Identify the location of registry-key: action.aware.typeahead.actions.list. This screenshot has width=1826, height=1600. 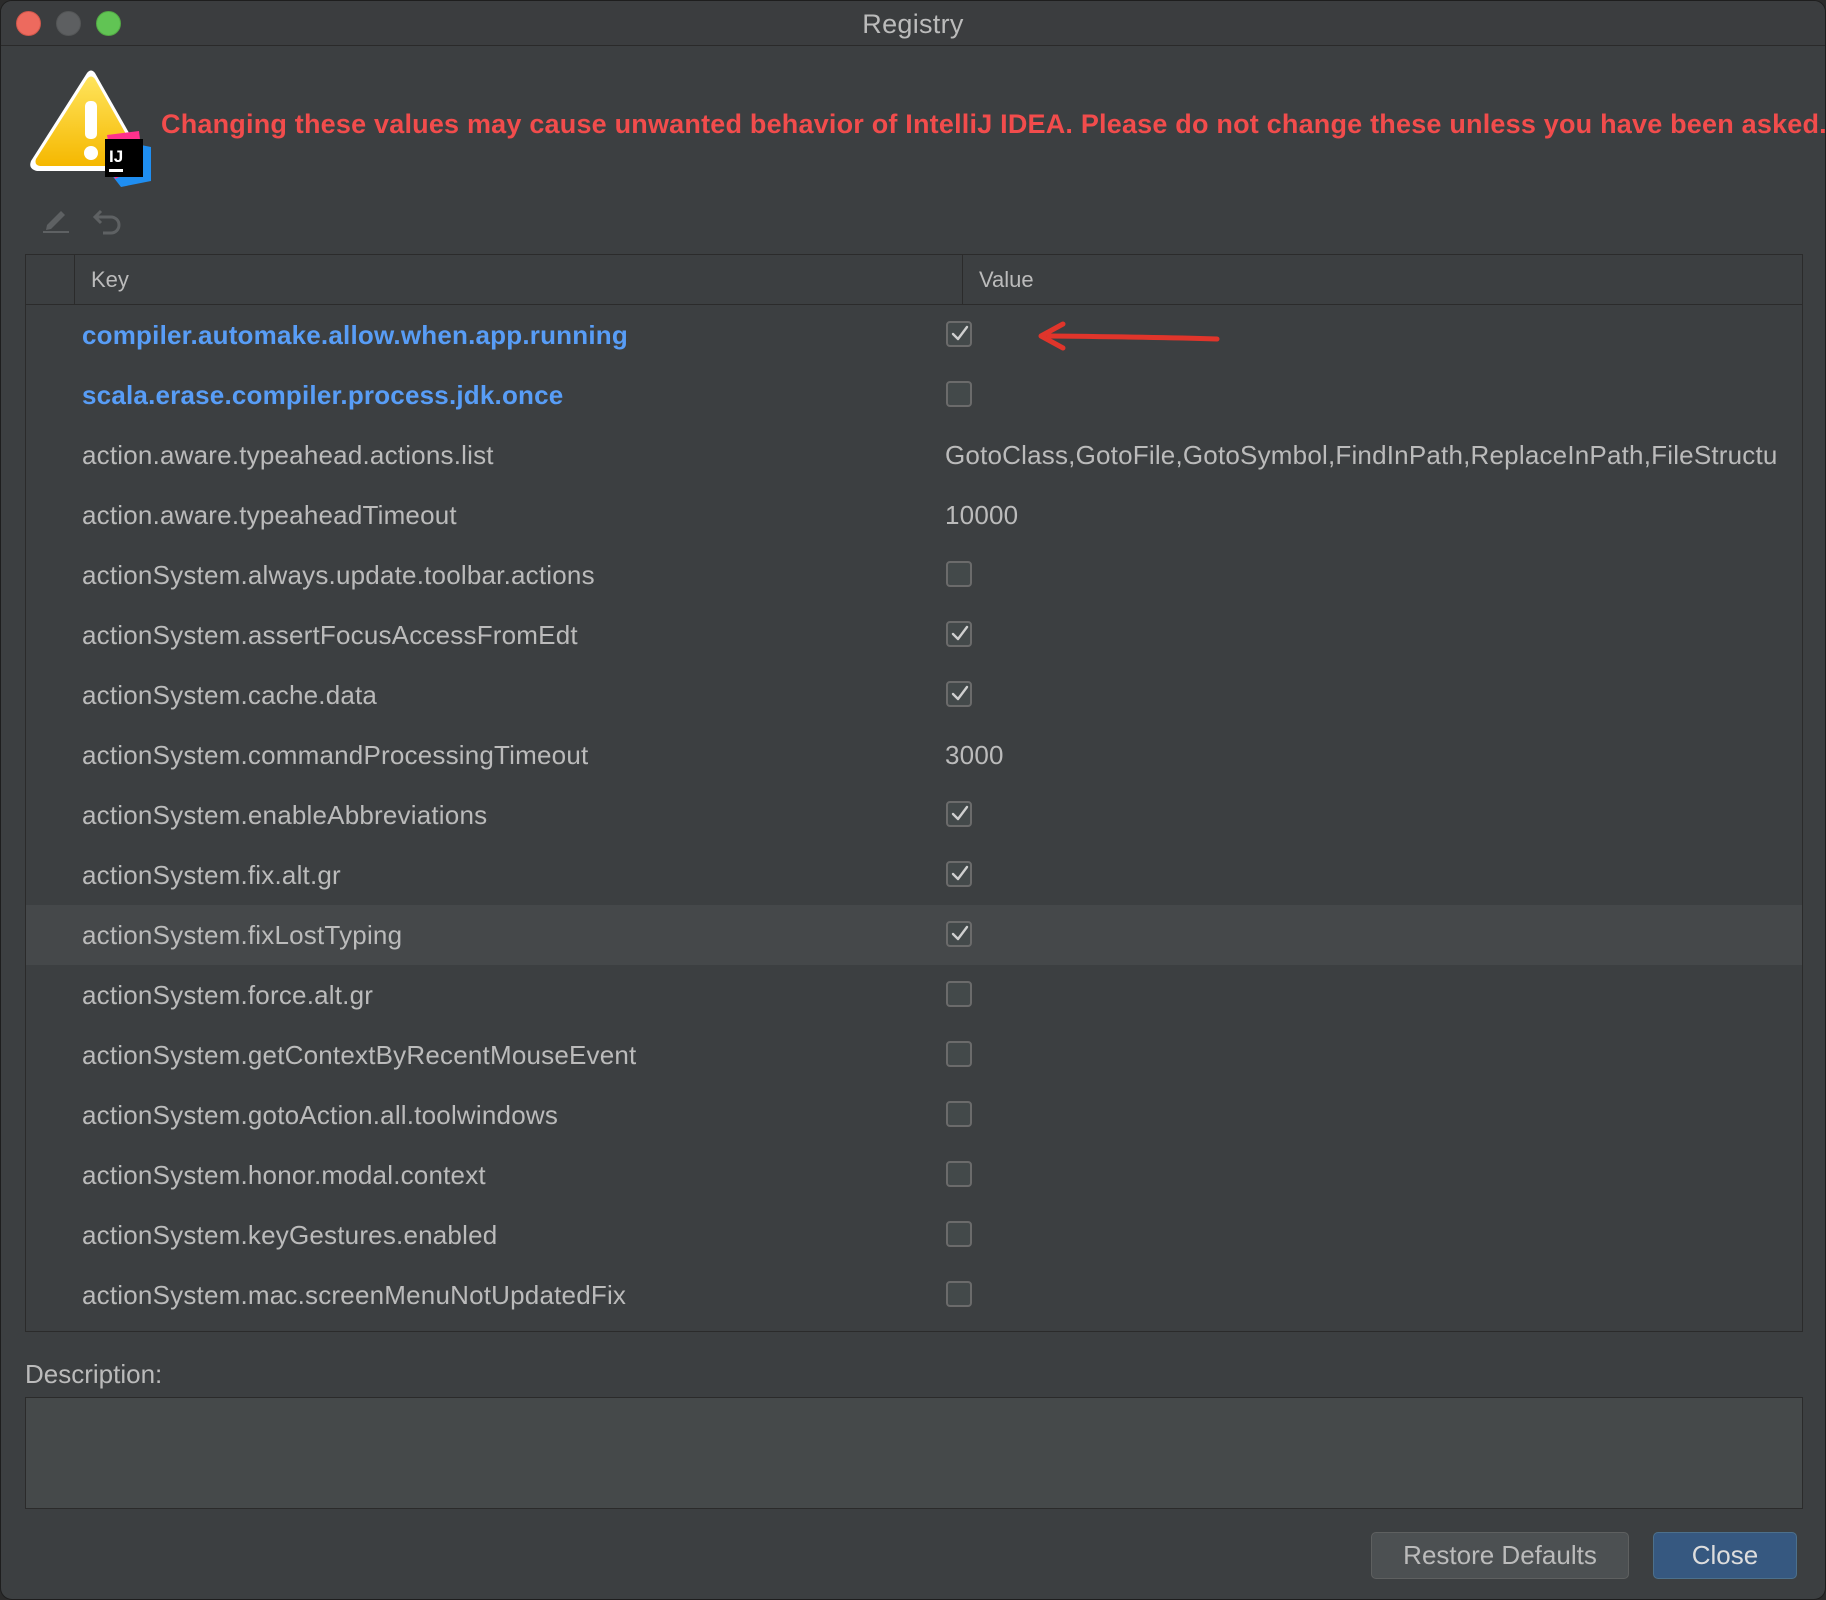
(288, 455).